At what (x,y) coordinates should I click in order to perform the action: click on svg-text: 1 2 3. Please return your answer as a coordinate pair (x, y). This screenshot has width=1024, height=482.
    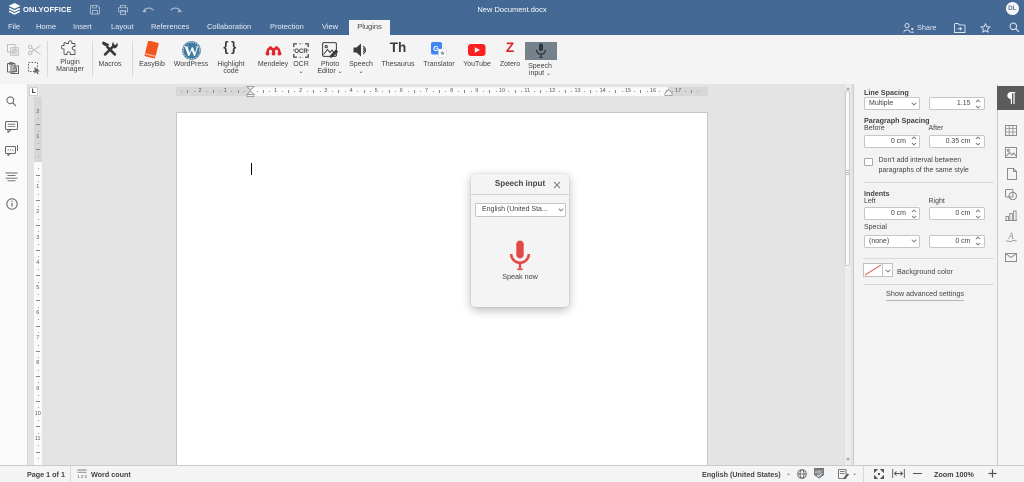
    Looking at the image, I should click on (82, 476).